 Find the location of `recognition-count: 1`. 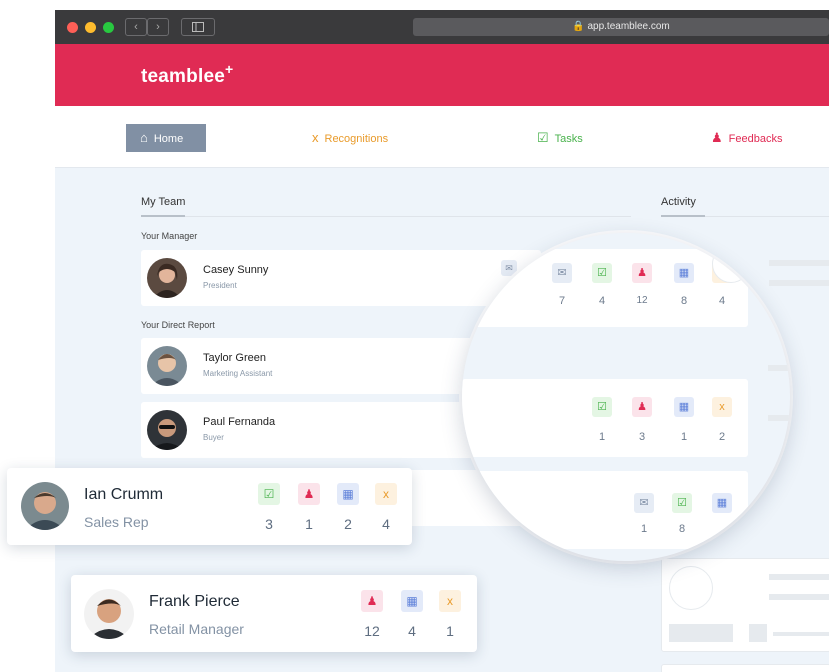

recognition-count: 1 is located at coordinates (450, 631).